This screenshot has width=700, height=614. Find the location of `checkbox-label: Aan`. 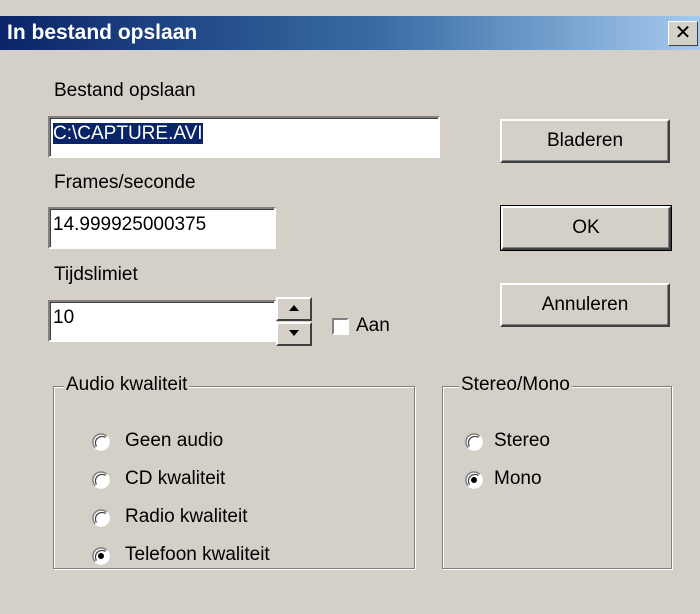

checkbox-label: Aan is located at coordinates (373, 325).